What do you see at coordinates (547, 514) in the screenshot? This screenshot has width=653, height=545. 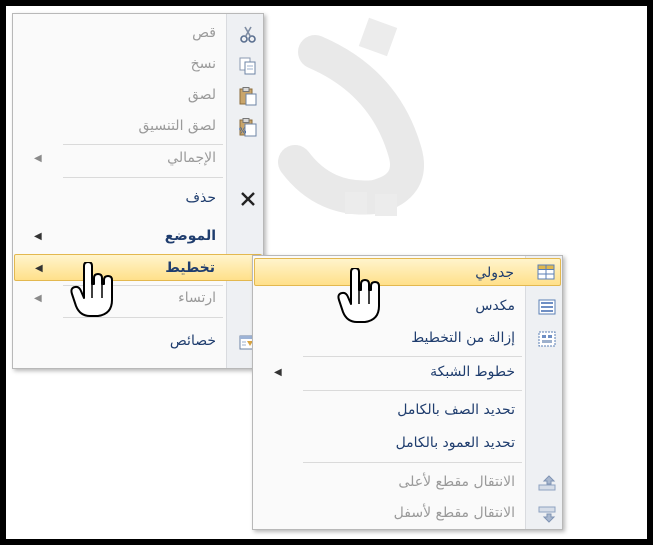 I see `move-down-icon` at bounding box center [547, 514].